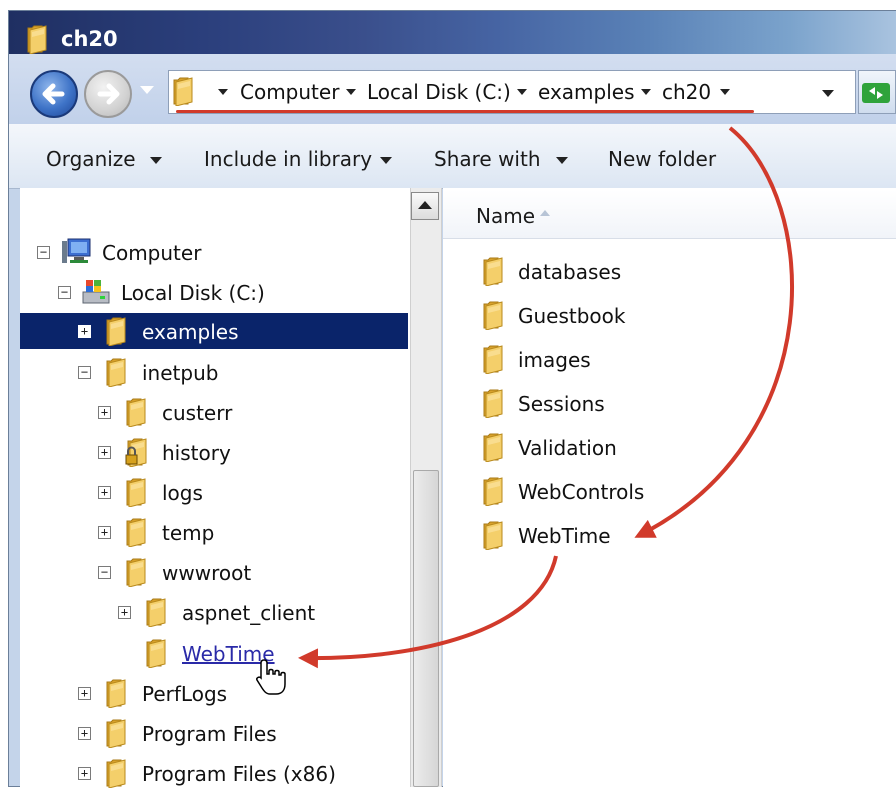 The height and width of the screenshot is (791, 896). I want to click on hand-cursor-icon, so click(271, 677).